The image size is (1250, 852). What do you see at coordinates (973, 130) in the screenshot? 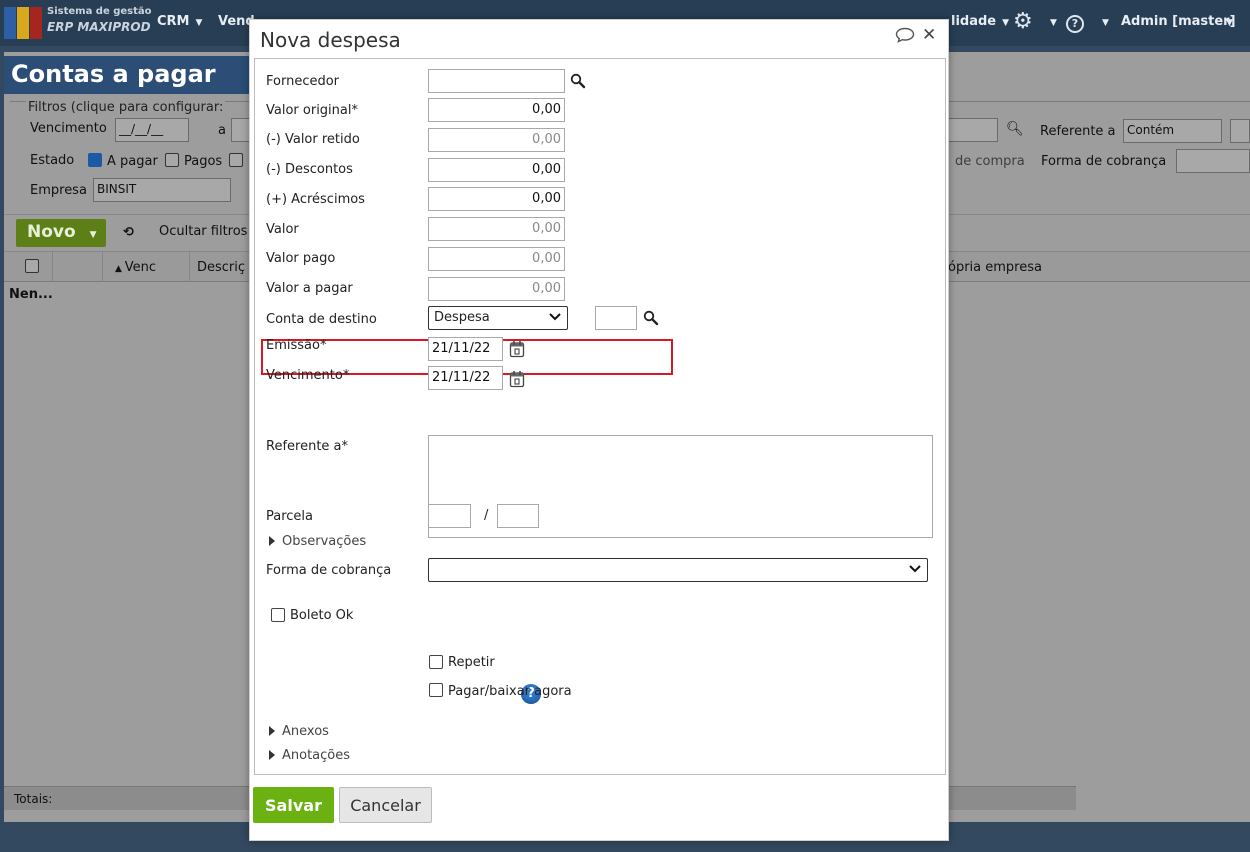
I see `filter-text-input` at bounding box center [973, 130].